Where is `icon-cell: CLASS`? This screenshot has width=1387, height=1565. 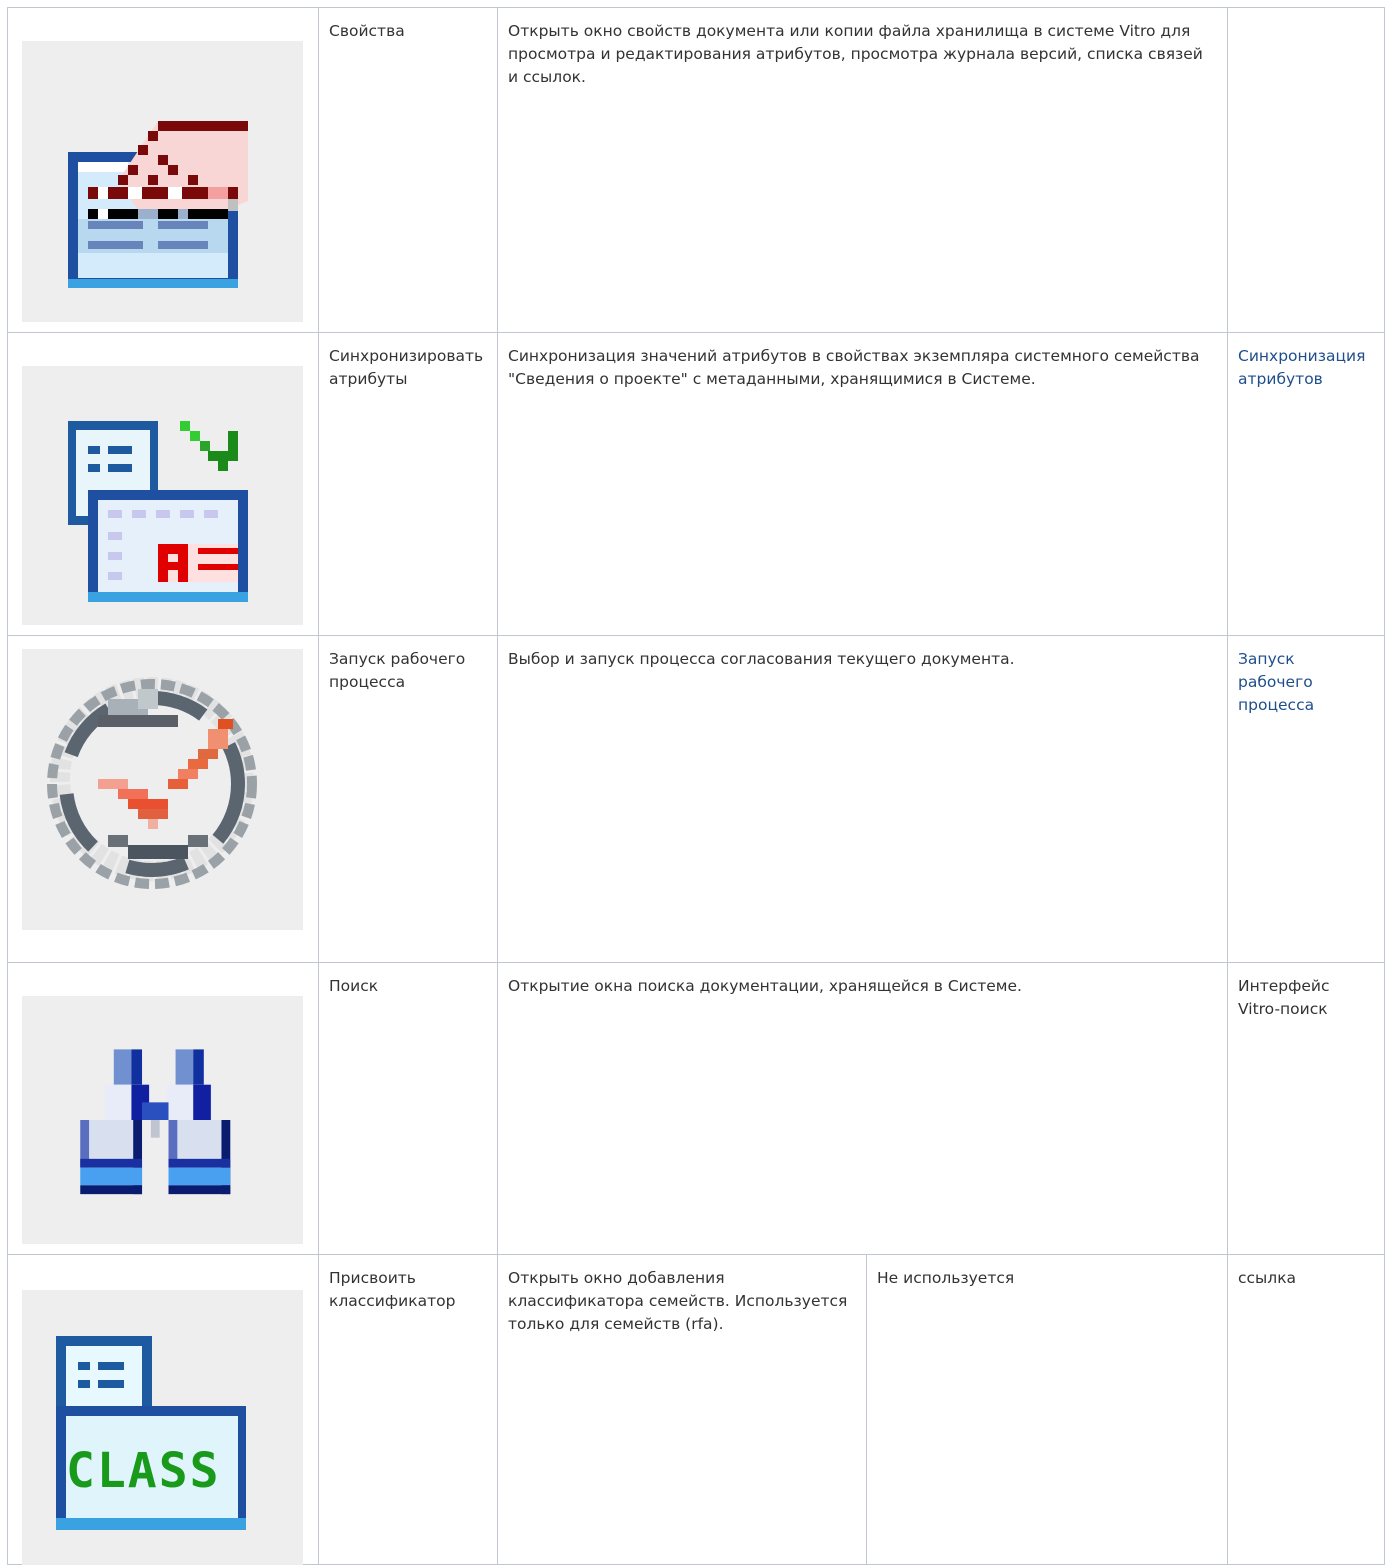
icon-cell: CLASS is located at coordinates (163, 1409).